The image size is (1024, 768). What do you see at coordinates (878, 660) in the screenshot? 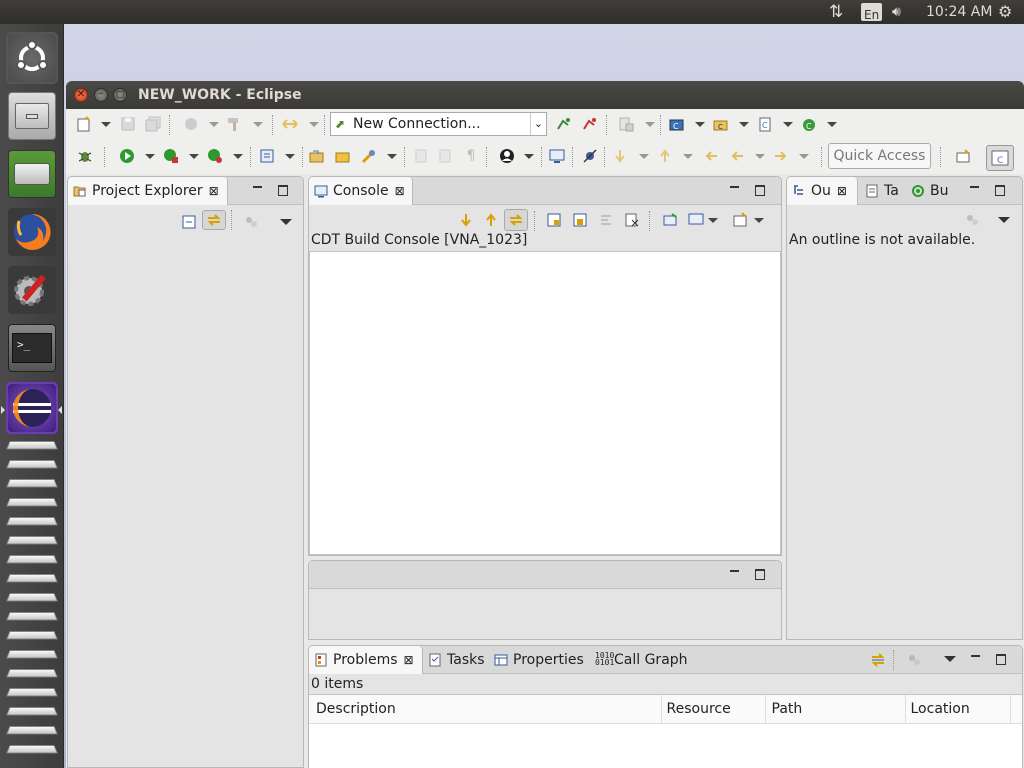
I see `focus-on-active-task-icon` at bounding box center [878, 660].